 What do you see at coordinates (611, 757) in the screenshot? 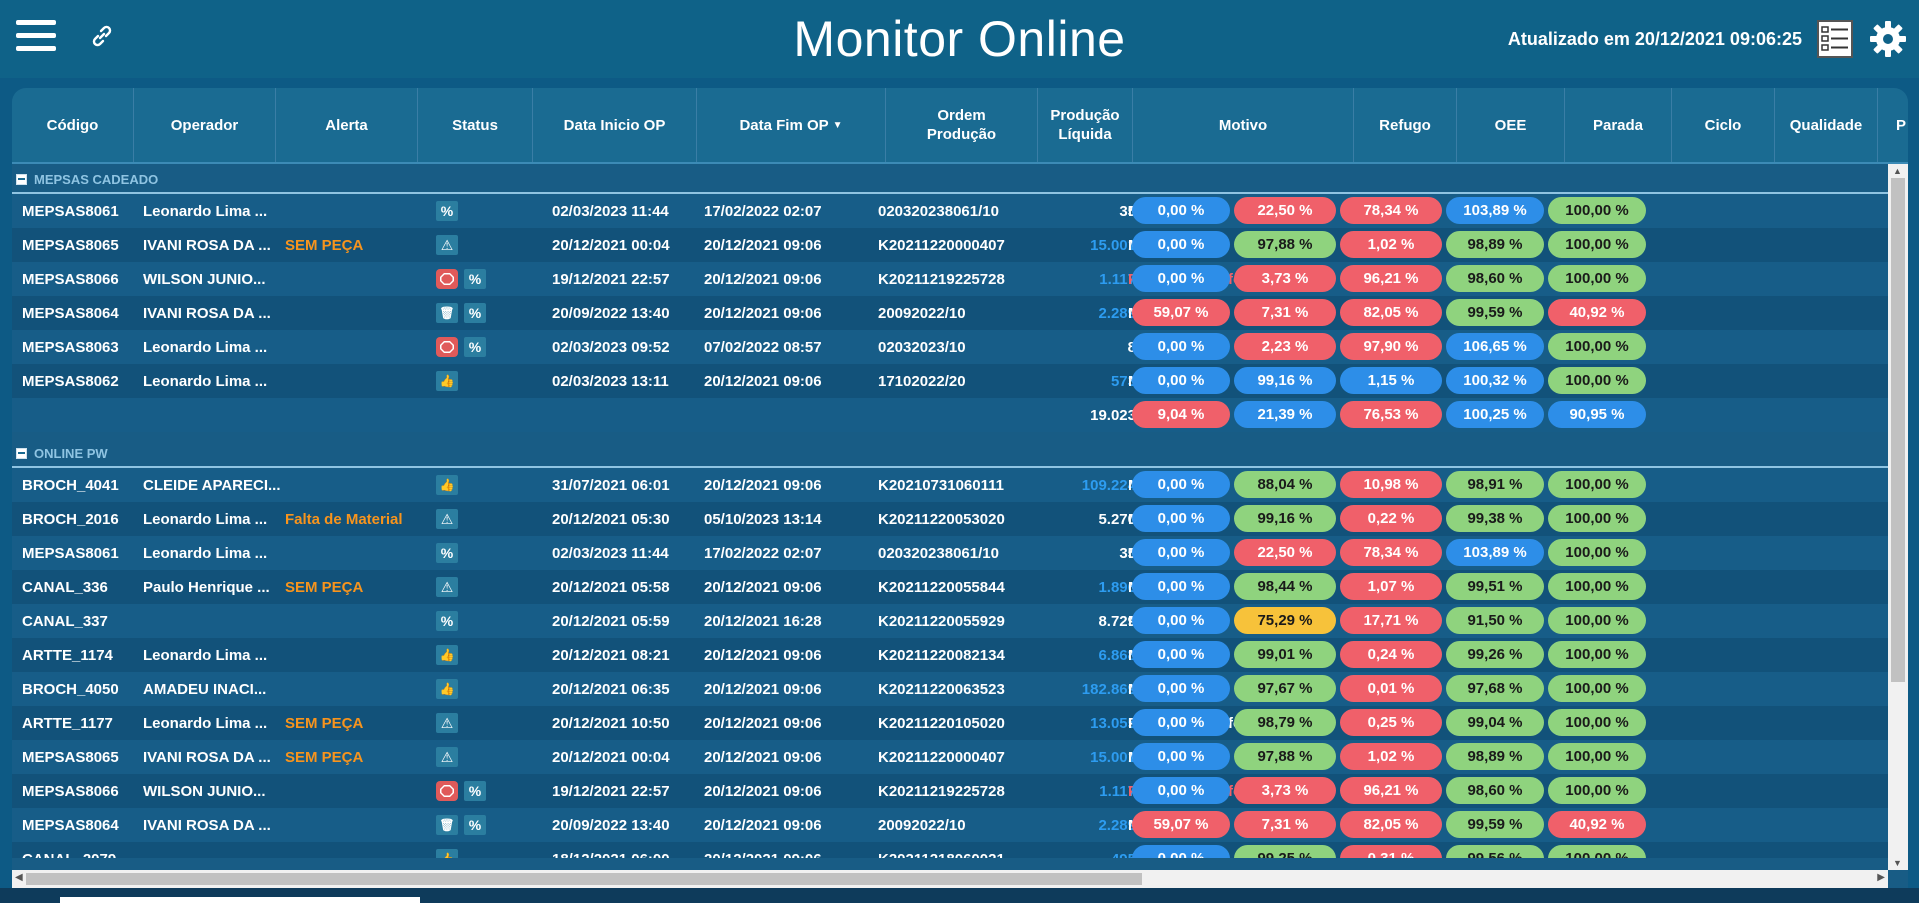
I see `cell-data-inicio: 20/12/2021 00:04` at bounding box center [611, 757].